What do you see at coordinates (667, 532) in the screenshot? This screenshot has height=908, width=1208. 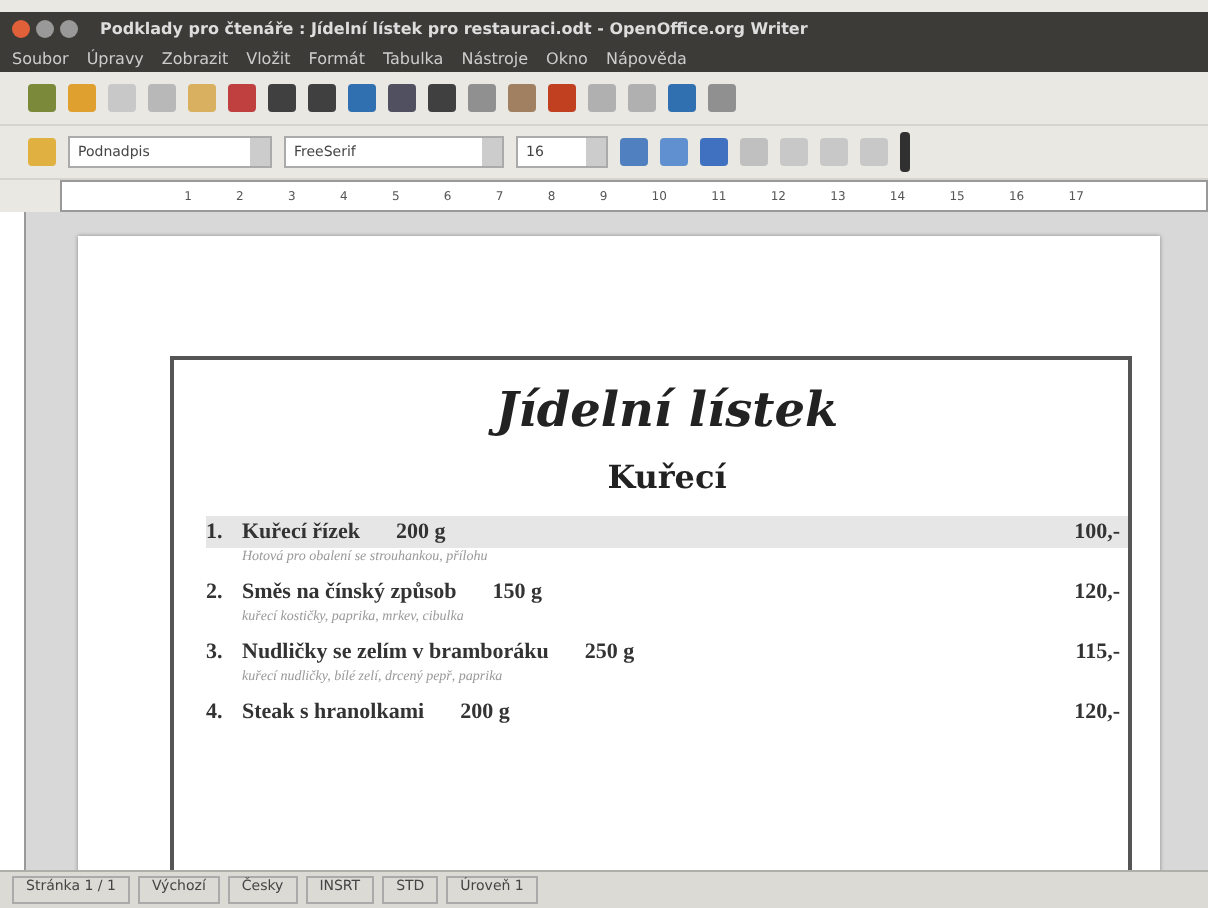 I see `dish-row: 1. Kuřecí řízek 200 g 100,-` at bounding box center [667, 532].